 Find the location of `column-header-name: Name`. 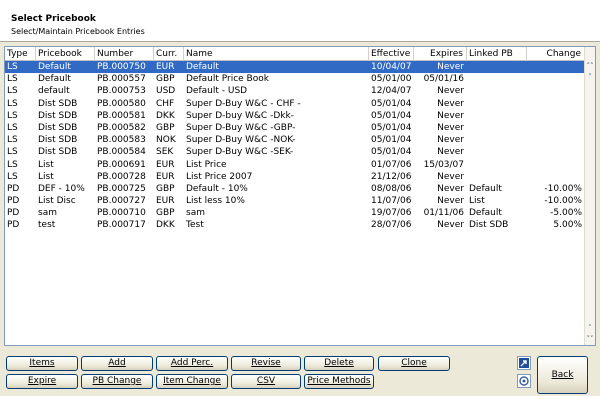

column-header-name: Name is located at coordinates (276, 54).